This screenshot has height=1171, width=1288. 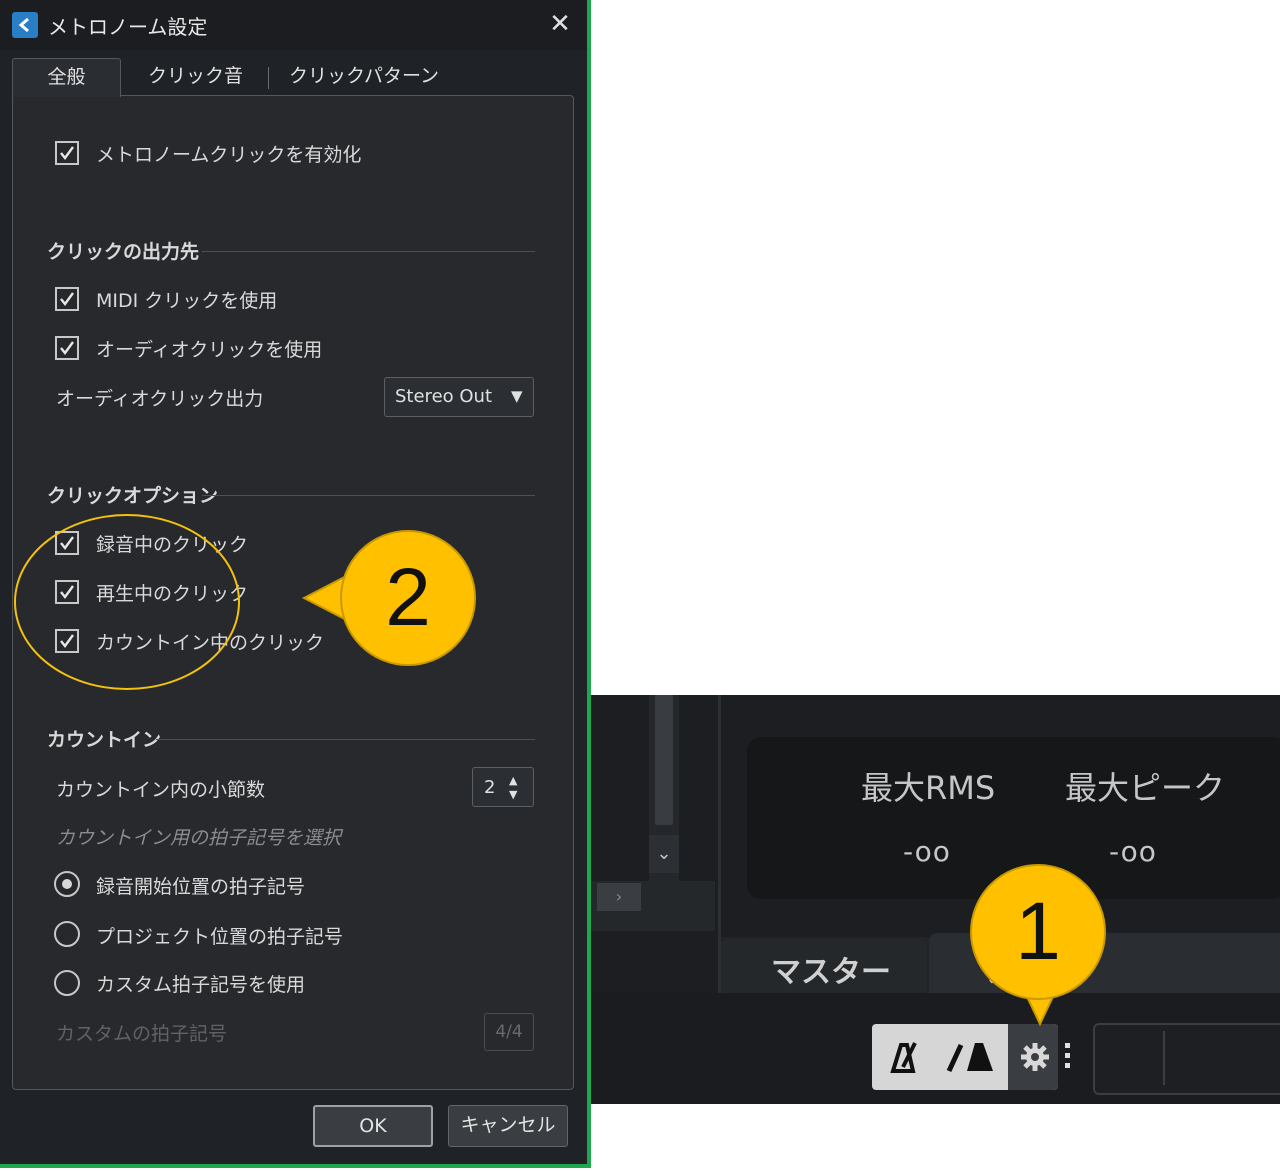 I want to click on precount-icon, so click(x=903, y=1057).